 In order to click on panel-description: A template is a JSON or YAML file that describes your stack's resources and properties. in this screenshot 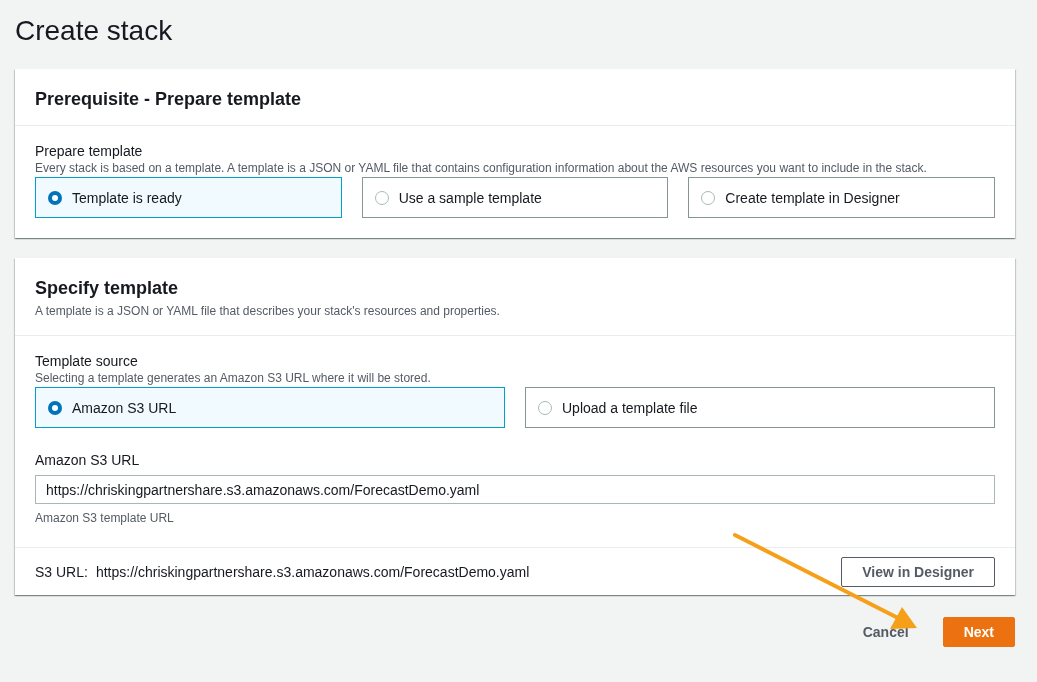, I will do `click(268, 311)`.